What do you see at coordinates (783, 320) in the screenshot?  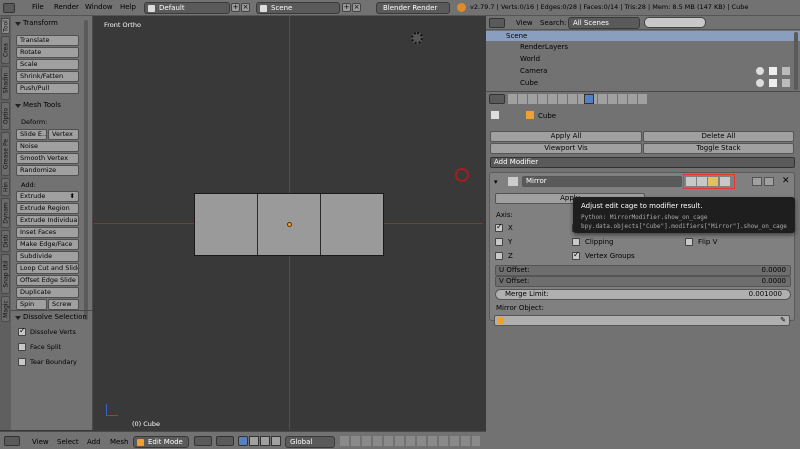 I see `eyedropper-icon: ✎` at bounding box center [783, 320].